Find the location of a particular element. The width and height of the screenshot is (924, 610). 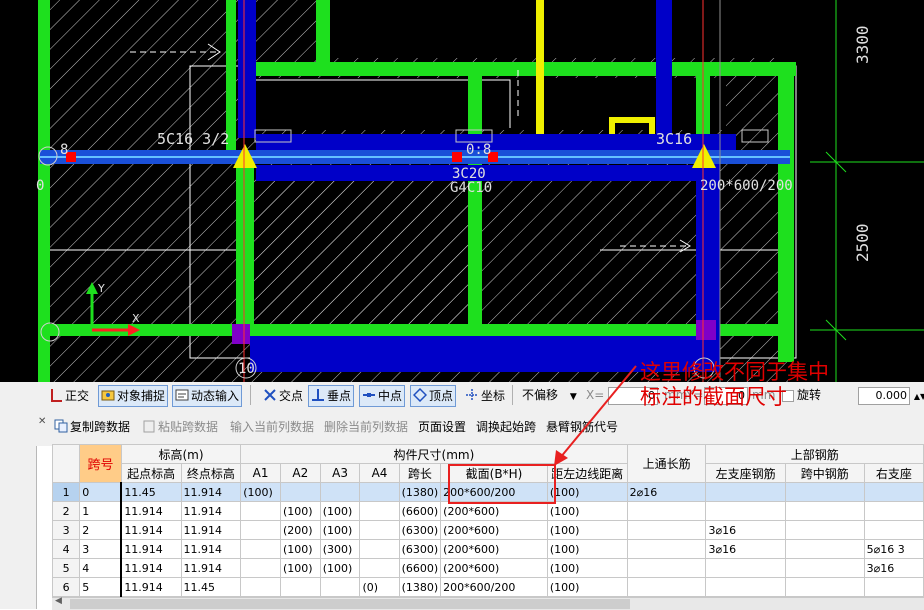

intersection-button: 交点 is located at coordinates (283, 396).